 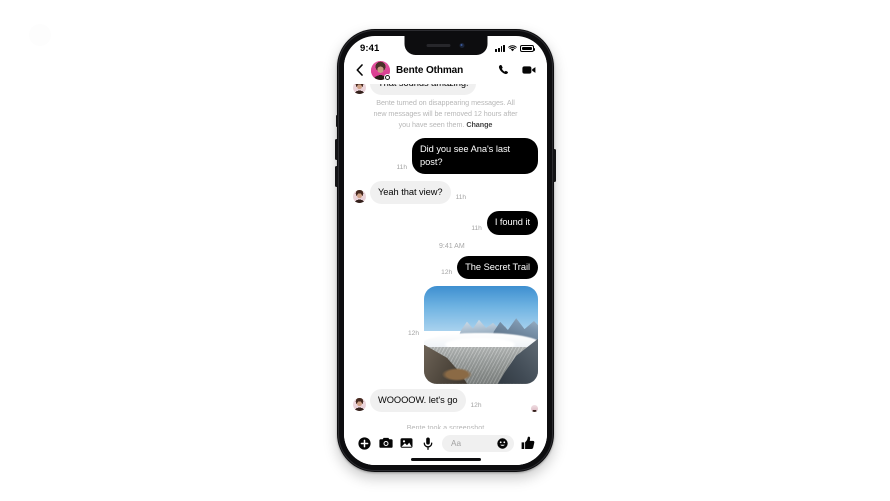 I want to click on volume-up-button, so click(x=336, y=149).